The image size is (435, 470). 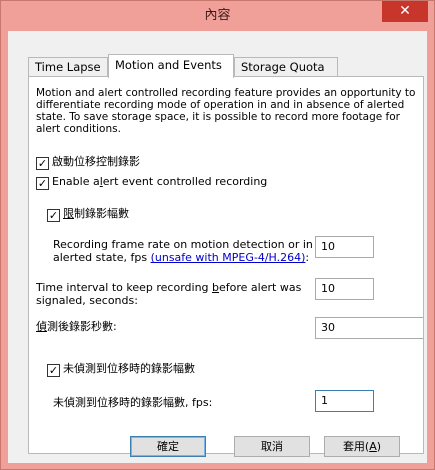 I want to click on alert-event-label: Enable alert event controlled recording, so click(x=160, y=181).